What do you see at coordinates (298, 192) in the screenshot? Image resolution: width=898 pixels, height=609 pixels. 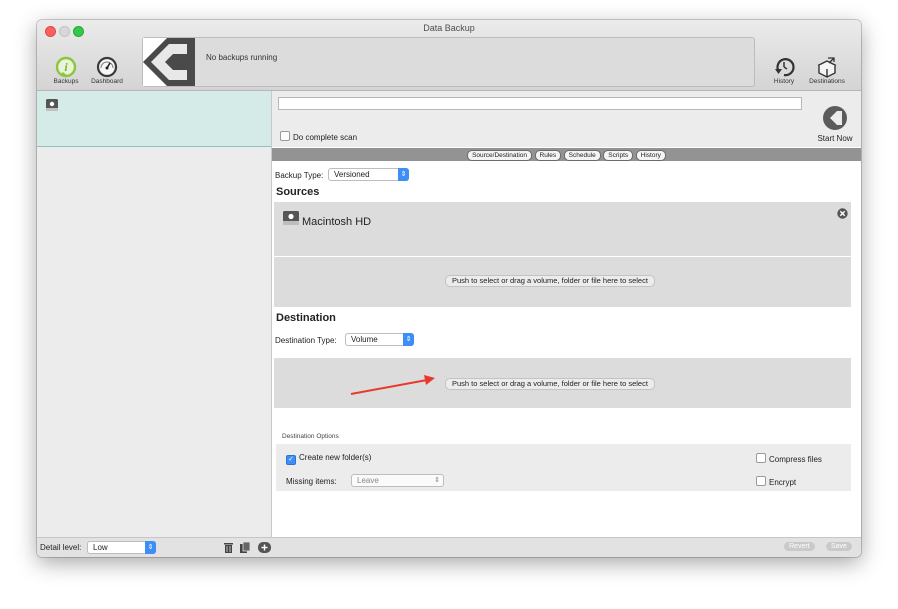 I see `sources-header: Sources` at bounding box center [298, 192].